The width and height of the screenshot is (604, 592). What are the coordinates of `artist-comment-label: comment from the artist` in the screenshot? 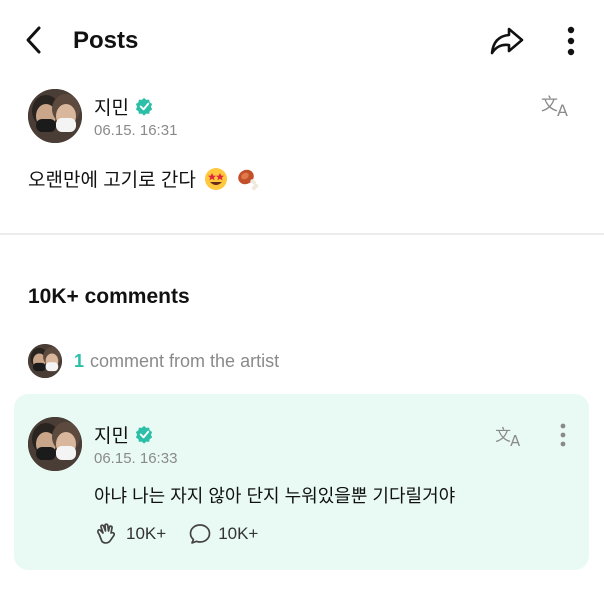 It's located at (185, 361).